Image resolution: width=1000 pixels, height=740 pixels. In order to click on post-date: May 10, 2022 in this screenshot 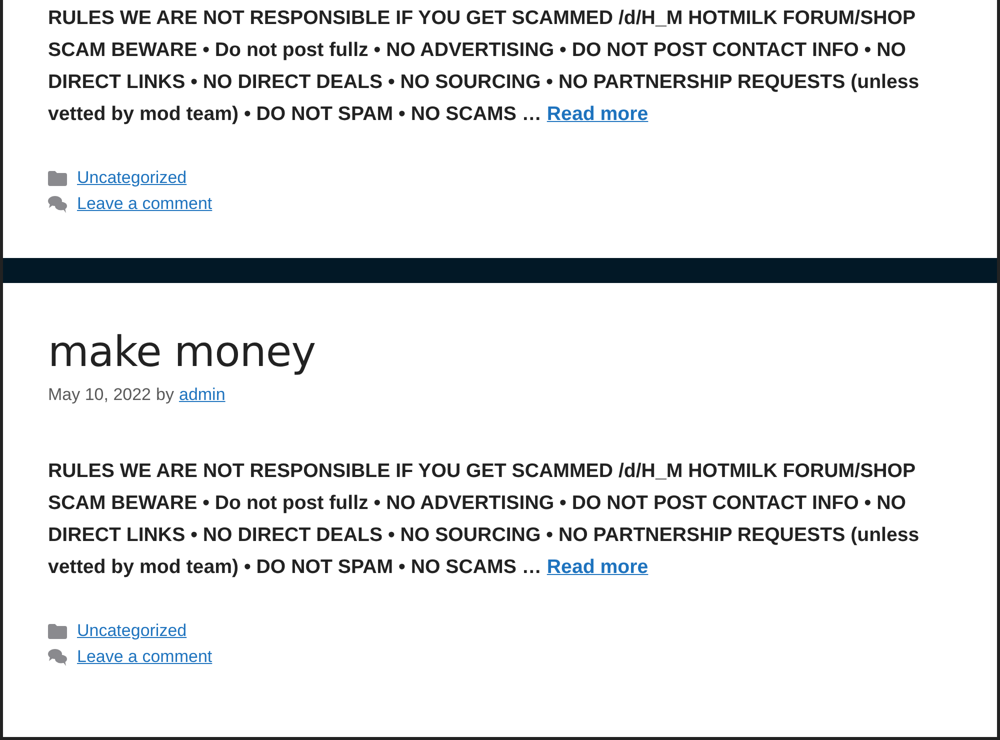, I will do `click(100, 395)`.